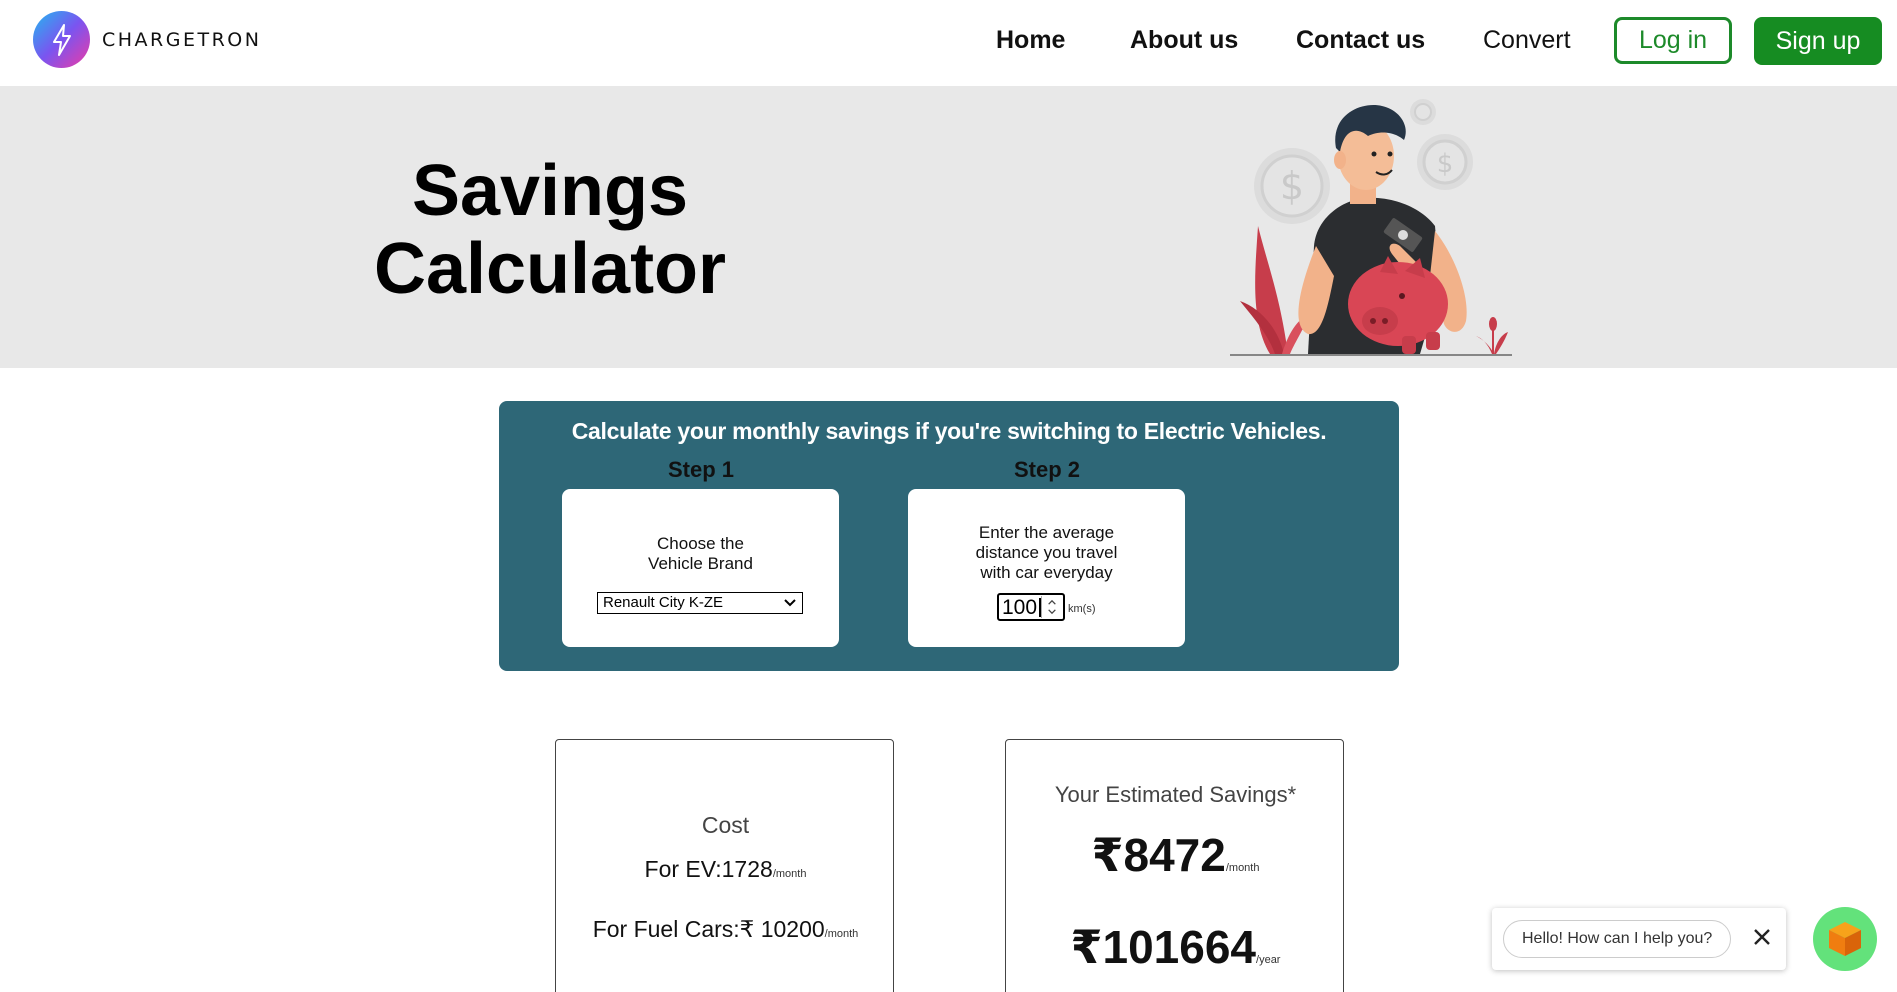 This screenshot has height=992, width=1897. I want to click on step2-text-line1: Enter the average, so click(1046, 532).